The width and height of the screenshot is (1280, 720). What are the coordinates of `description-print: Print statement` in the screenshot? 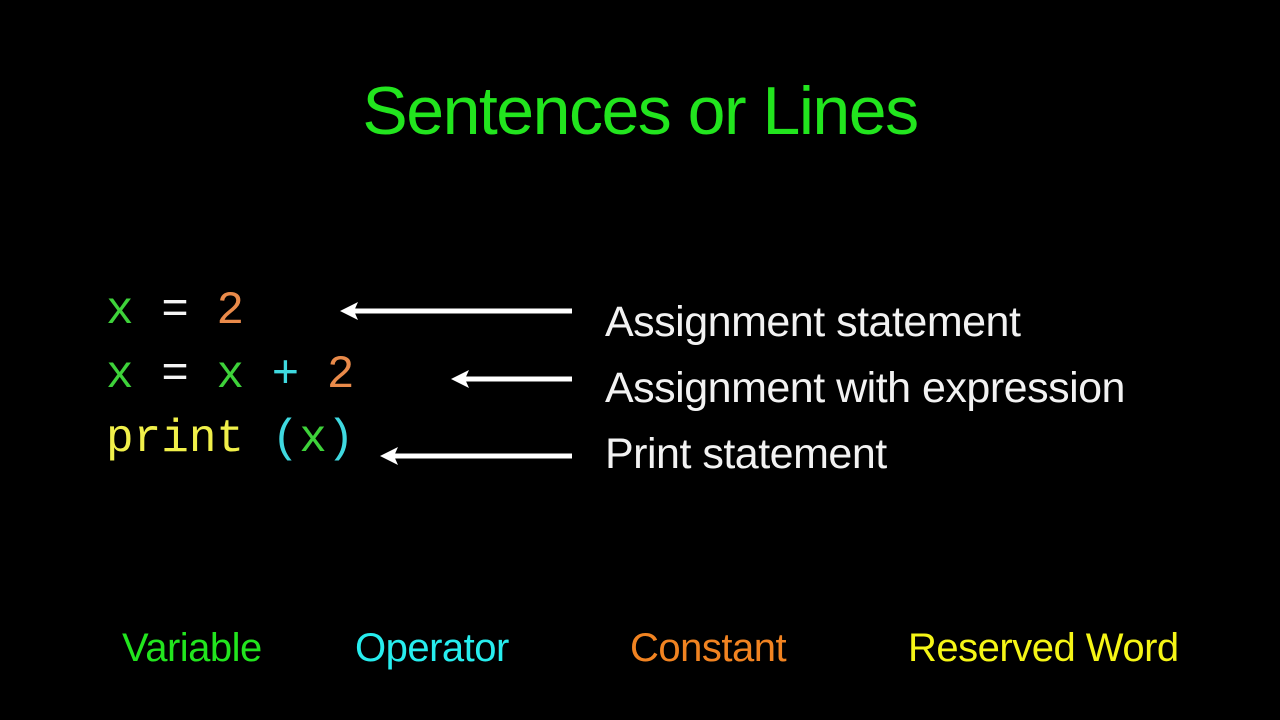 It's located at (746, 454).